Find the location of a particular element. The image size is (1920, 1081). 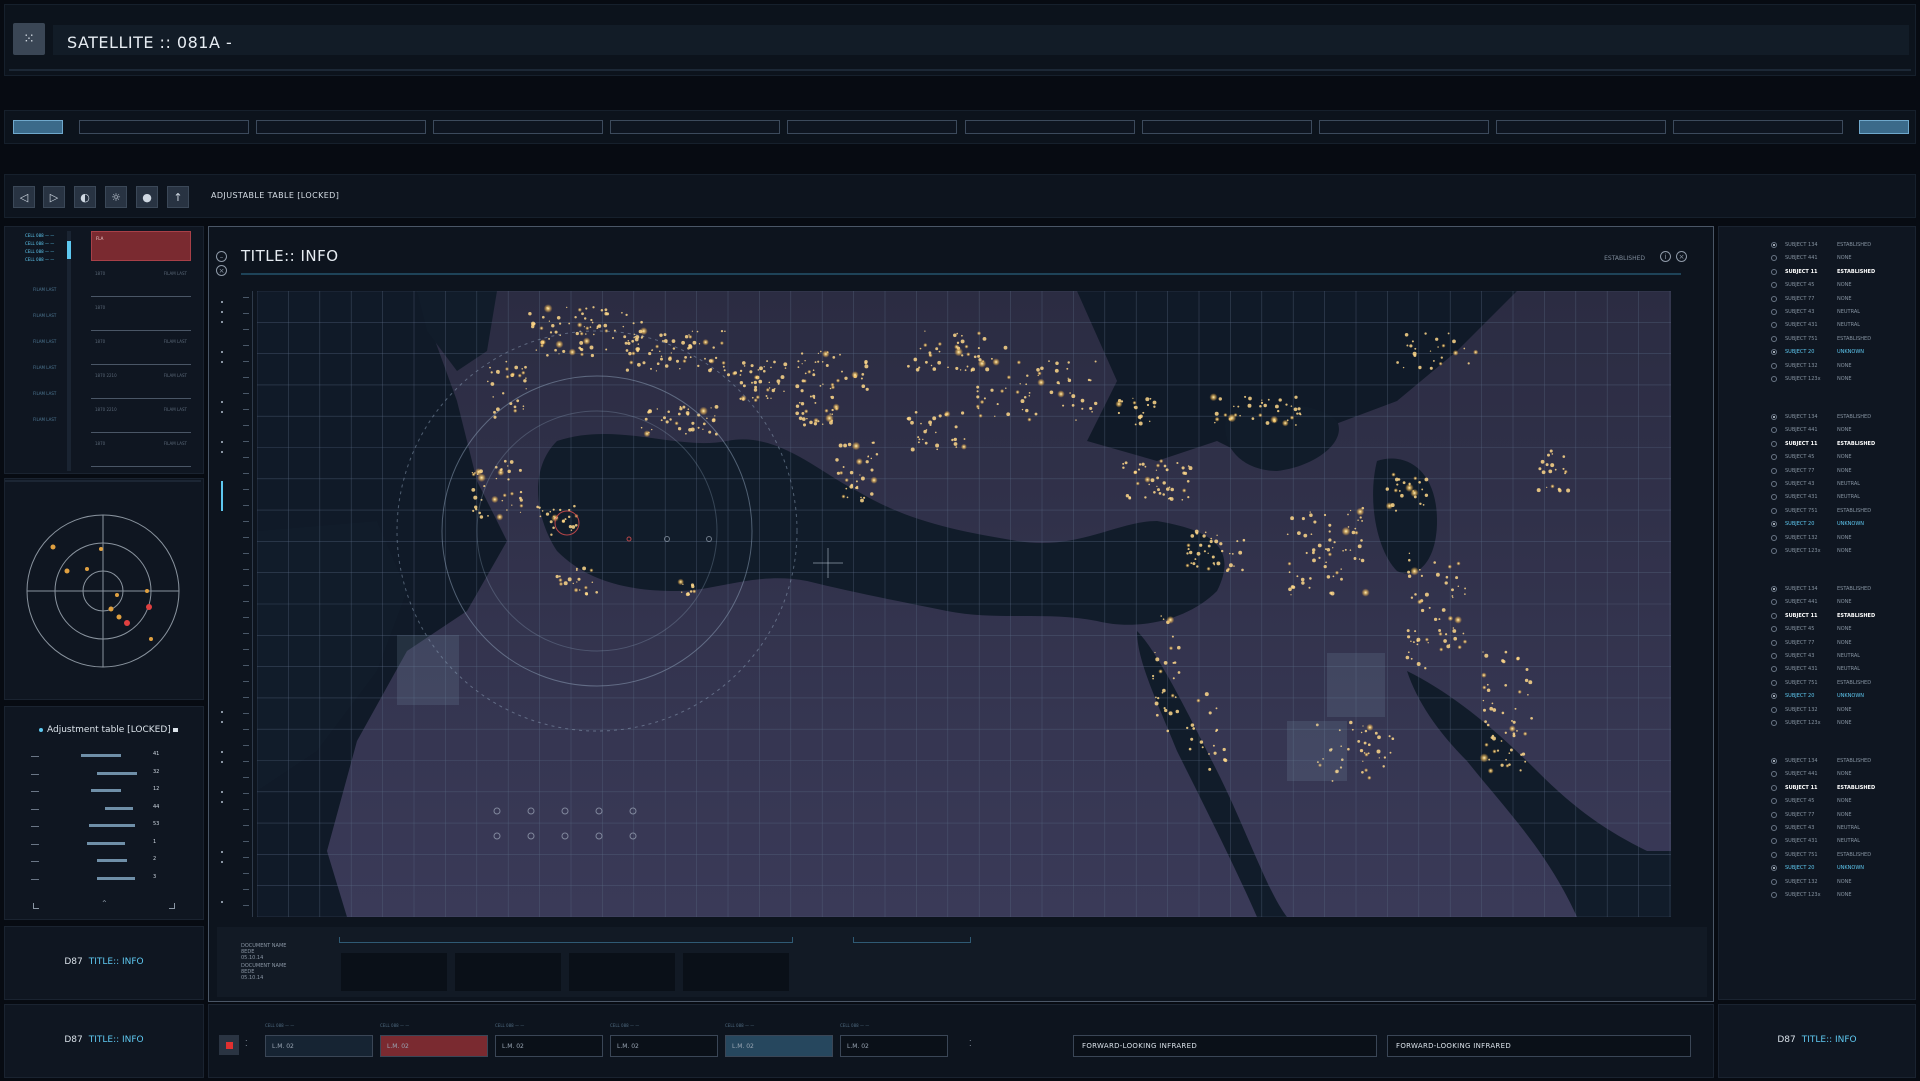

info-panel-left-2: D87 TITLE:: INFO is located at coordinates (104, 1041).